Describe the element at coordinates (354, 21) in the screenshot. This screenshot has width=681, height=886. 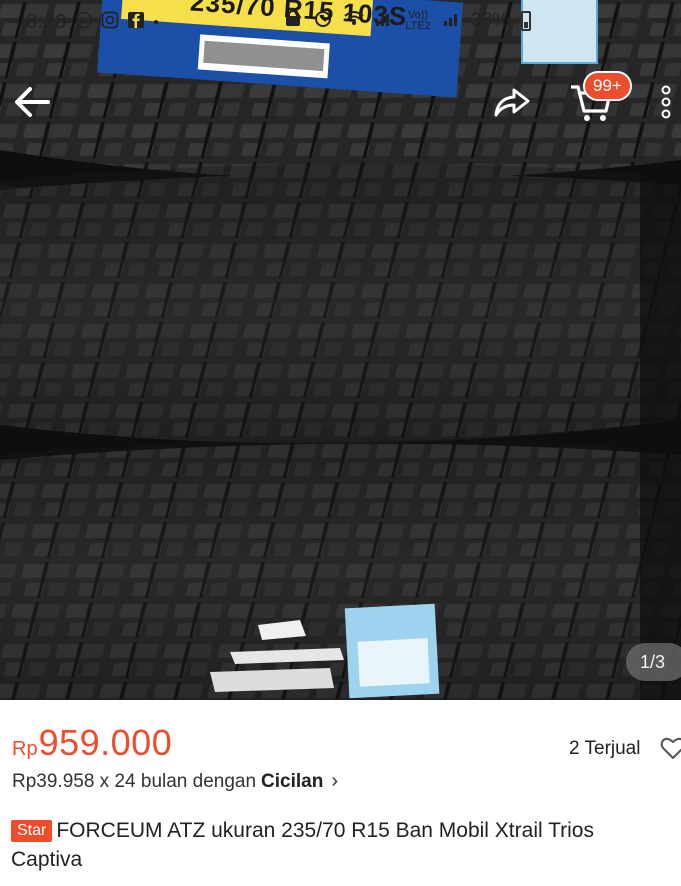
I see `wifi-icon` at that location.